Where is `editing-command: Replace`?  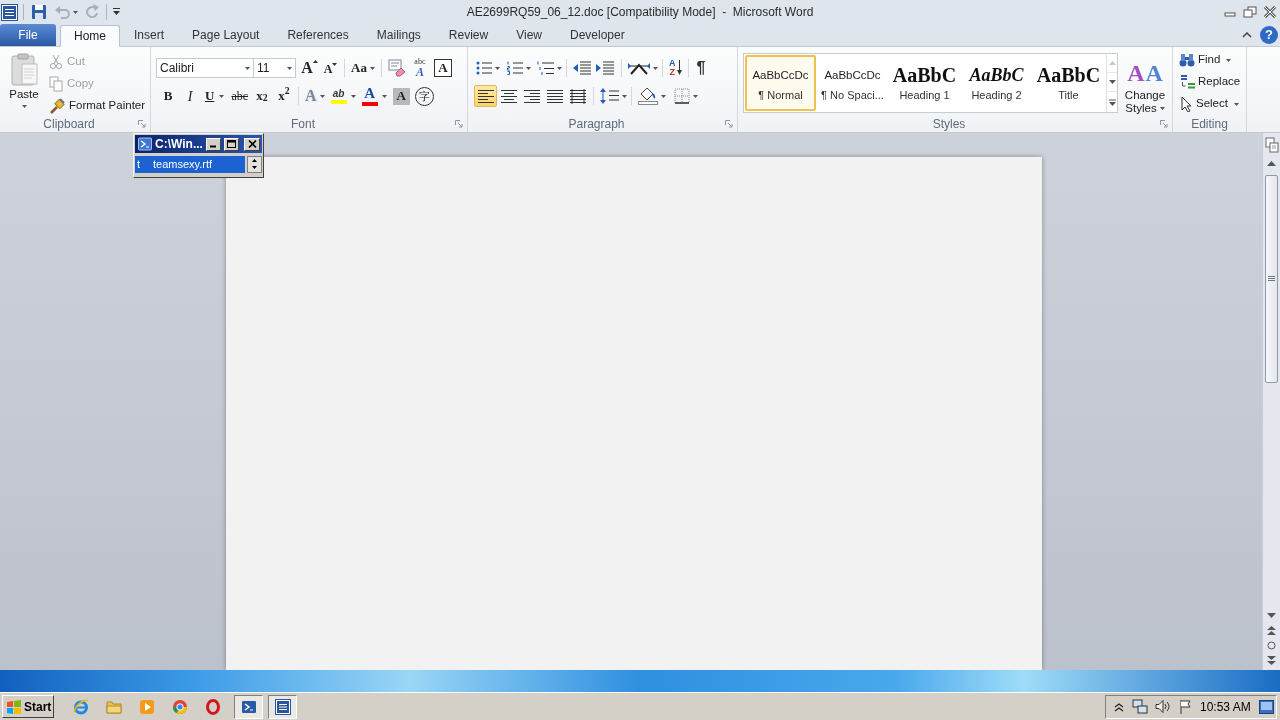
editing-command: Replace is located at coordinates (1212, 82).